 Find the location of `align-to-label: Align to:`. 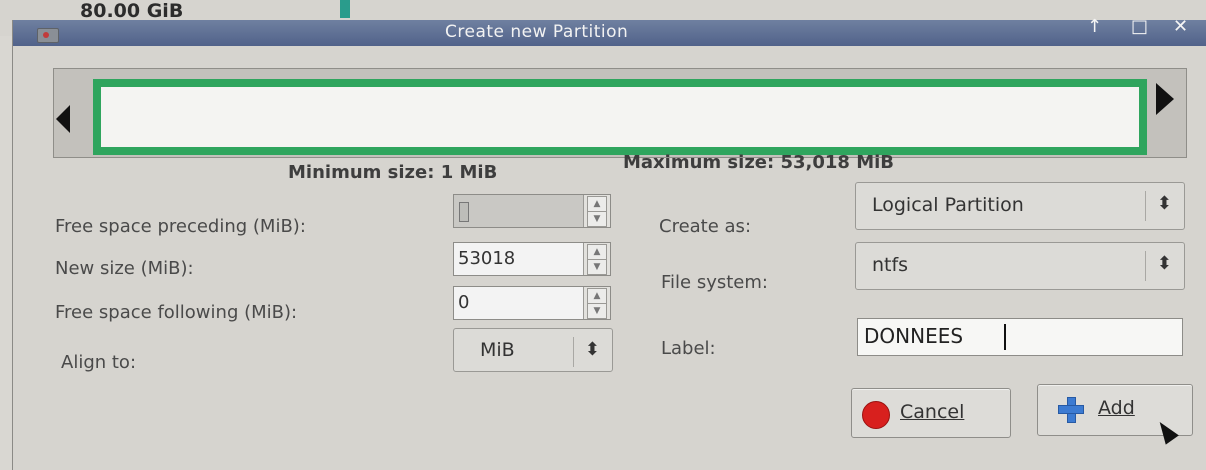

align-to-label: Align to: is located at coordinates (99, 362).